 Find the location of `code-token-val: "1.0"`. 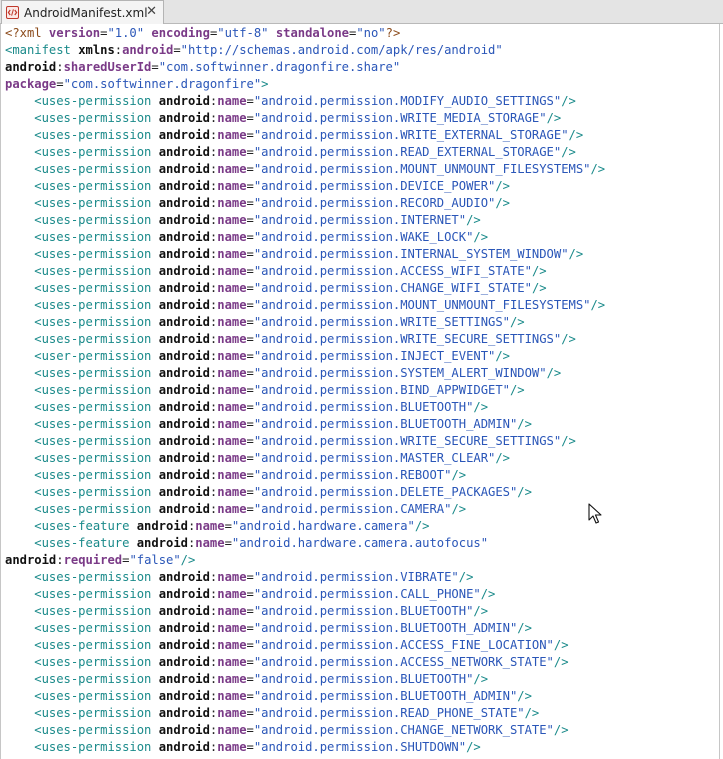

code-token-val: "1.0" is located at coordinates (126, 33).